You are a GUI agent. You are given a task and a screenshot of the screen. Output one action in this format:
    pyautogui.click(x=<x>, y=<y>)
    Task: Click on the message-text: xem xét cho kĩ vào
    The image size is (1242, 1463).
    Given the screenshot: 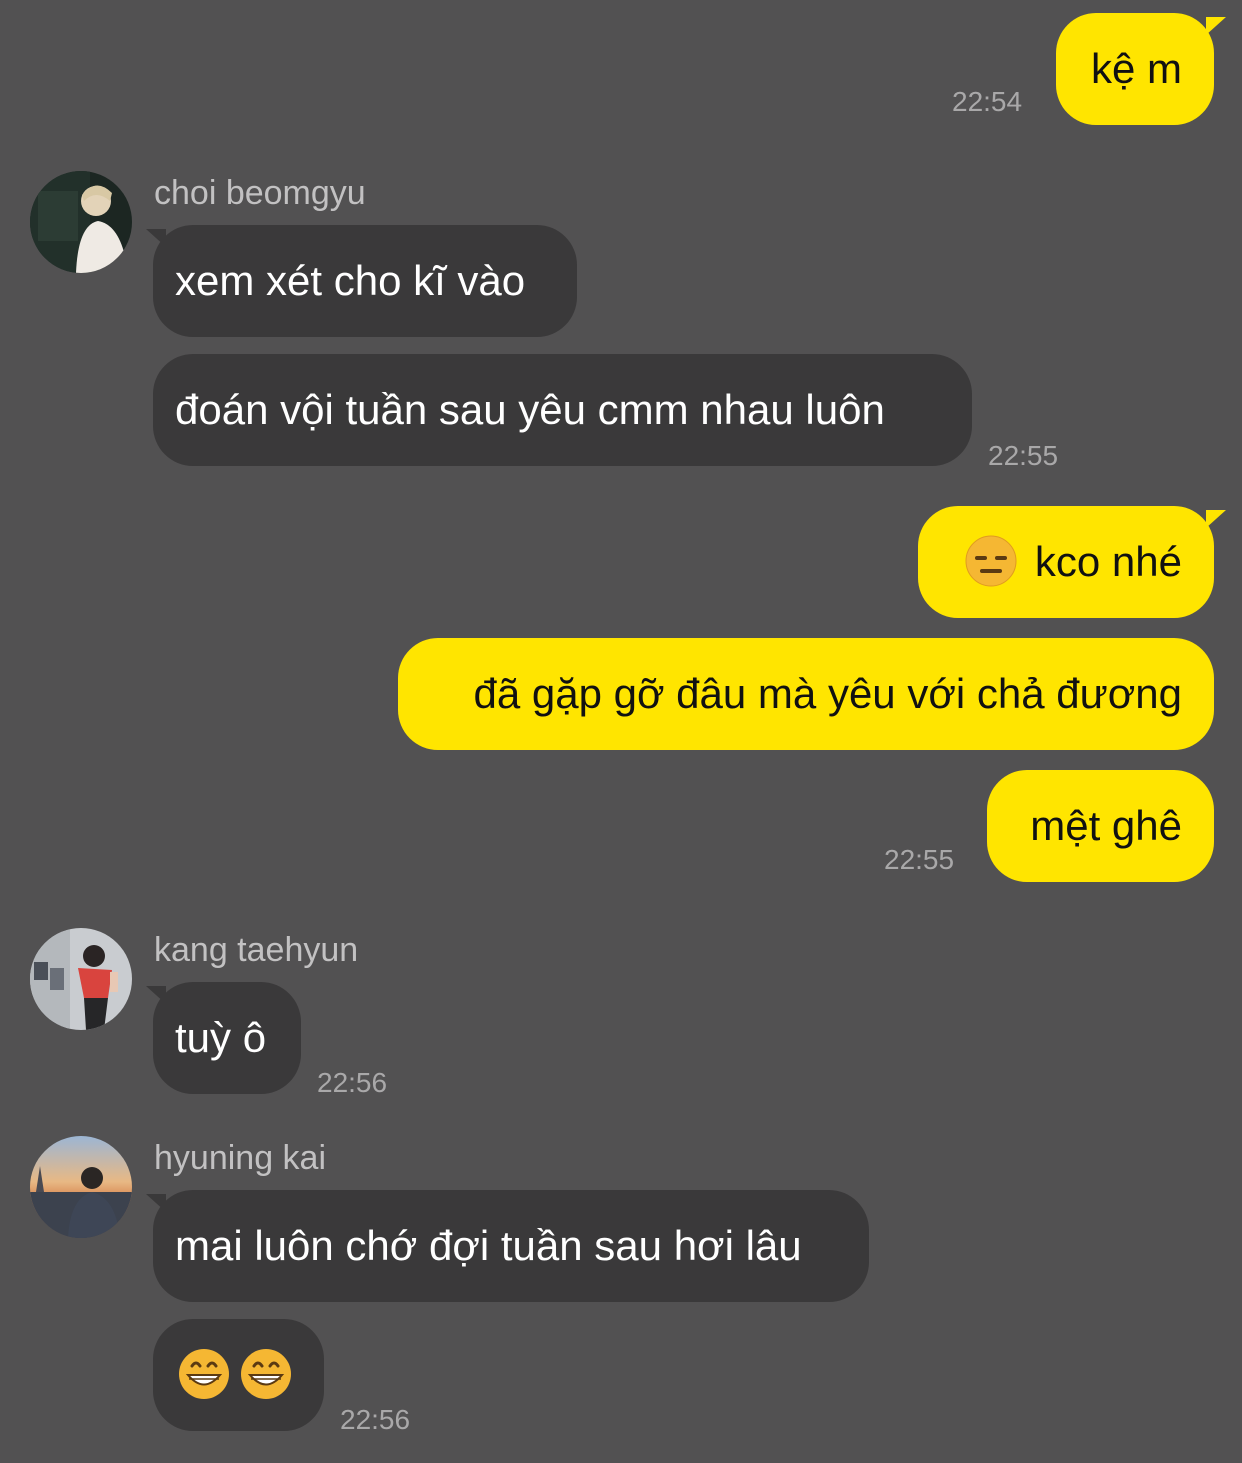 What is the action you would take?
    pyautogui.click(x=350, y=280)
    